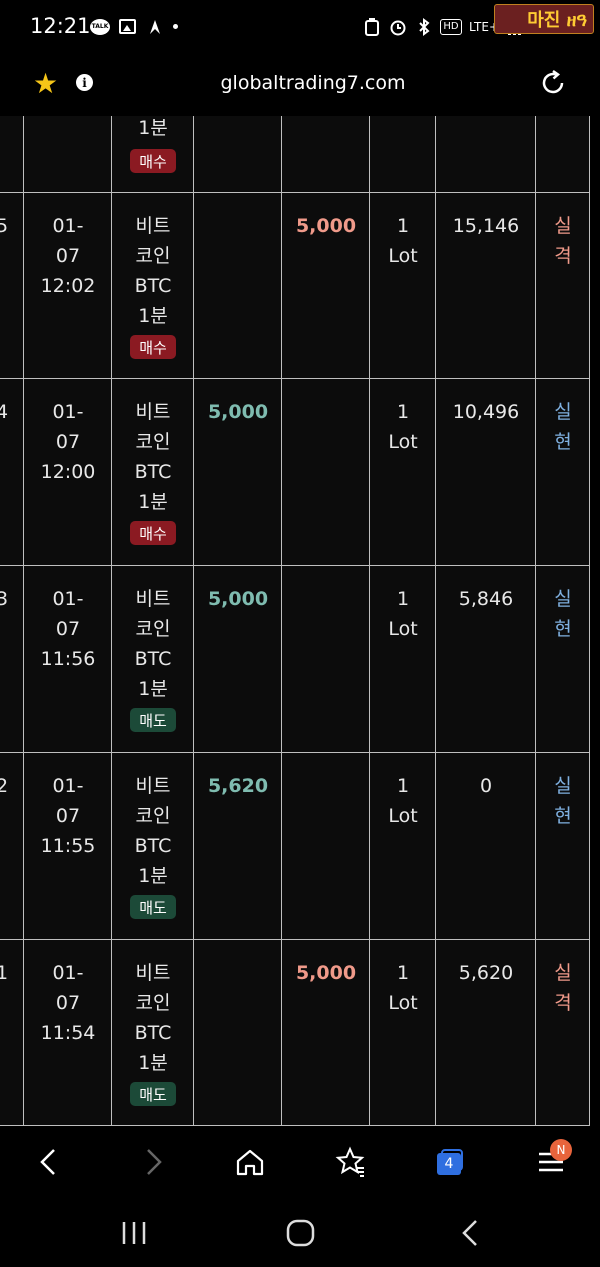 This screenshot has width=600, height=1267. What do you see at coordinates (153, 128) in the screenshot?
I see `item-name: 1분` at bounding box center [153, 128].